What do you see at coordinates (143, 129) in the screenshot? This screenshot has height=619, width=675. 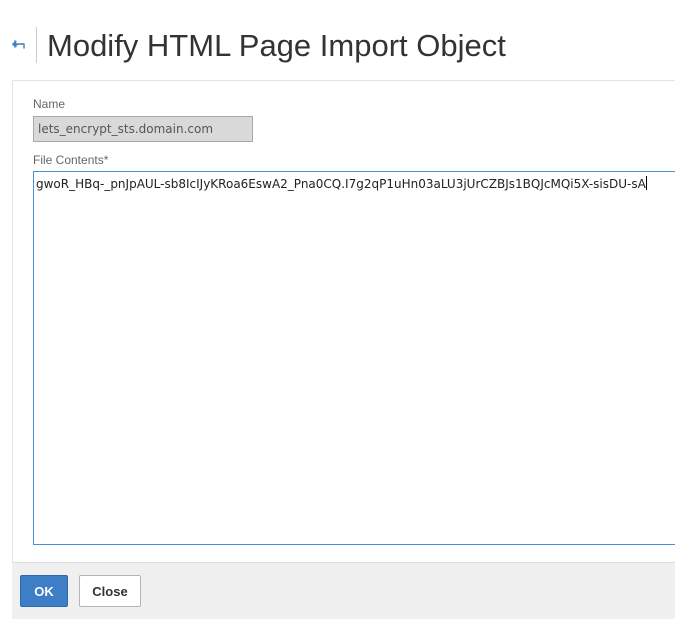 I see `name-field: lets_encrypt_sts.domain.com` at bounding box center [143, 129].